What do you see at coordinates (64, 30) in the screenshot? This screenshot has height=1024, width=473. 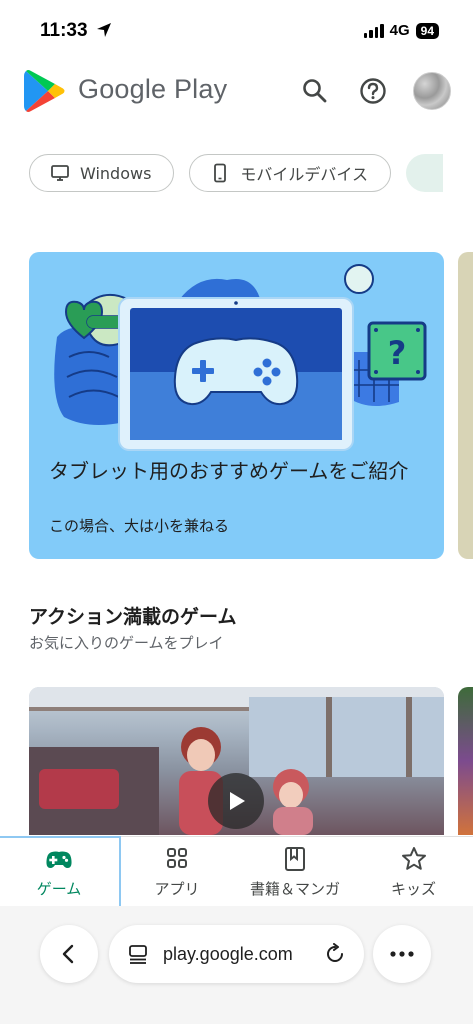 I see `status-time: 11:33` at bounding box center [64, 30].